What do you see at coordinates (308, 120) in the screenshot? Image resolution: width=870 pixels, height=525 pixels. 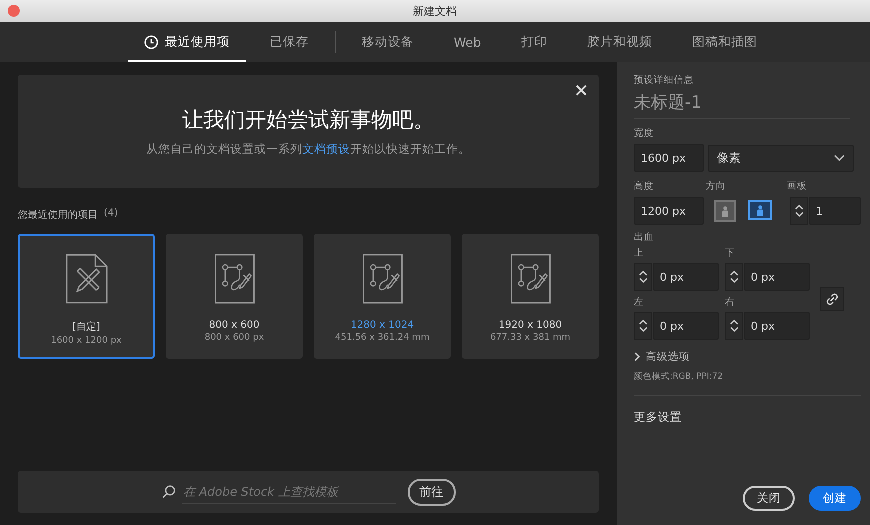 I see `banner-heading: 让我们开始尝试新事物吧。` at bounding box center [308, 120].